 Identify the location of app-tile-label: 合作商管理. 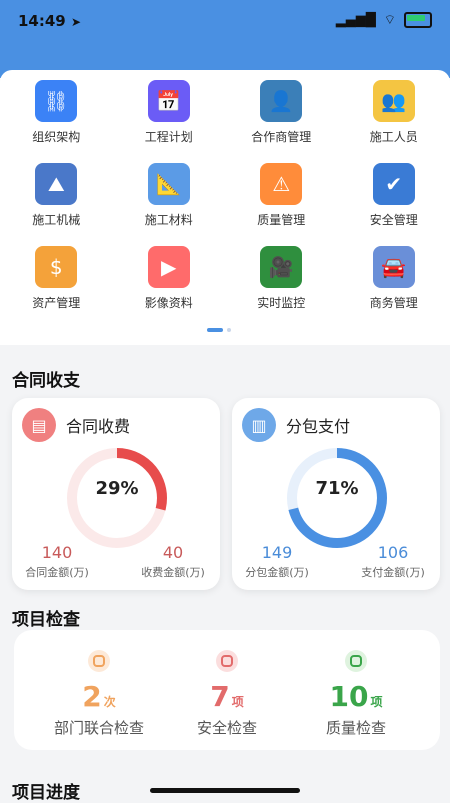
(281, 136).